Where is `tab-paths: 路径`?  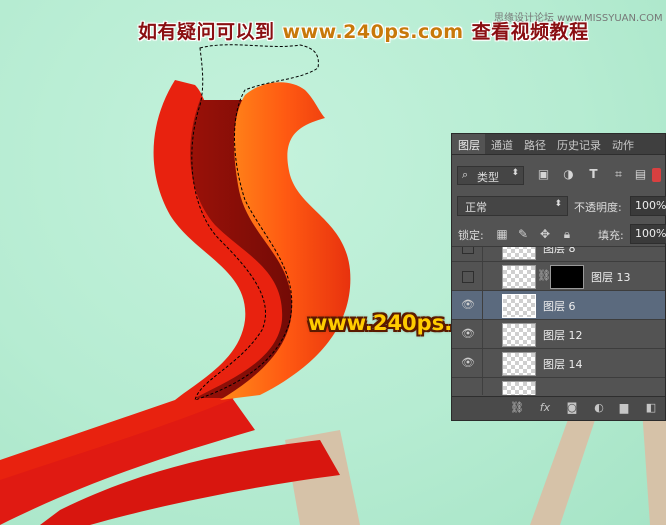 tab-paths: 路径 is located at coordinates (534, 144).